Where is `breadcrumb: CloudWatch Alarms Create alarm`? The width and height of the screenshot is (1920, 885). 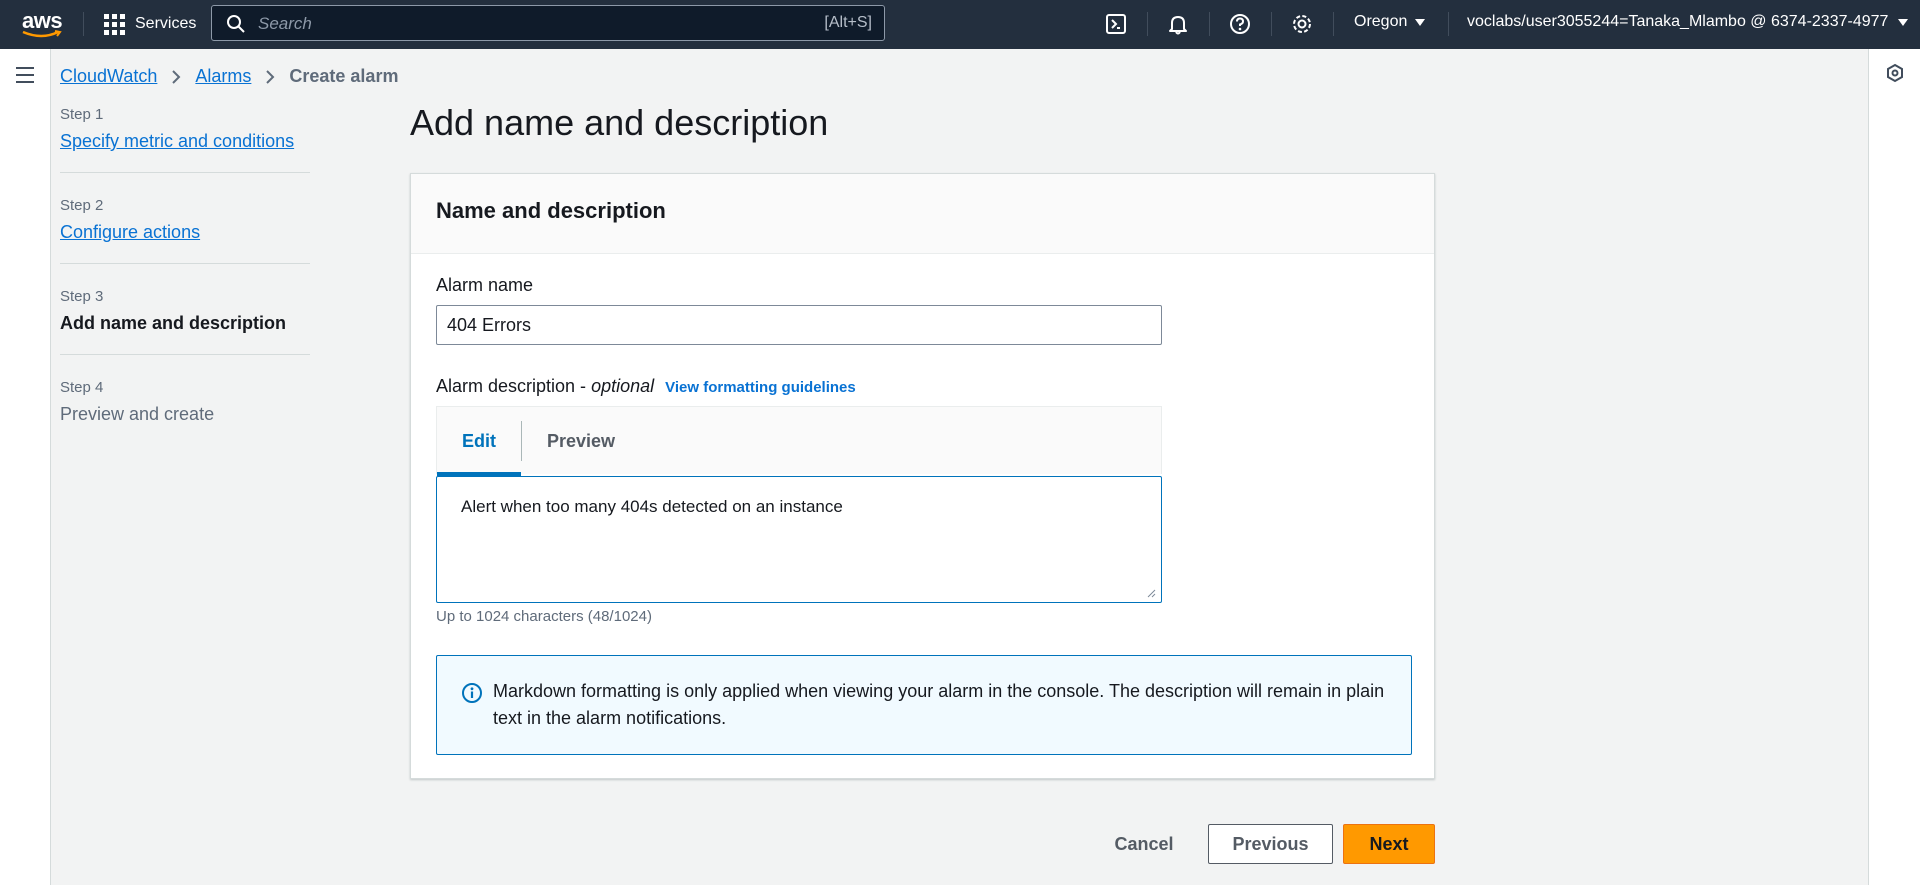
breadcrumb: CloudWatch Alarms Create alarm is located at coordinates (229, 76).